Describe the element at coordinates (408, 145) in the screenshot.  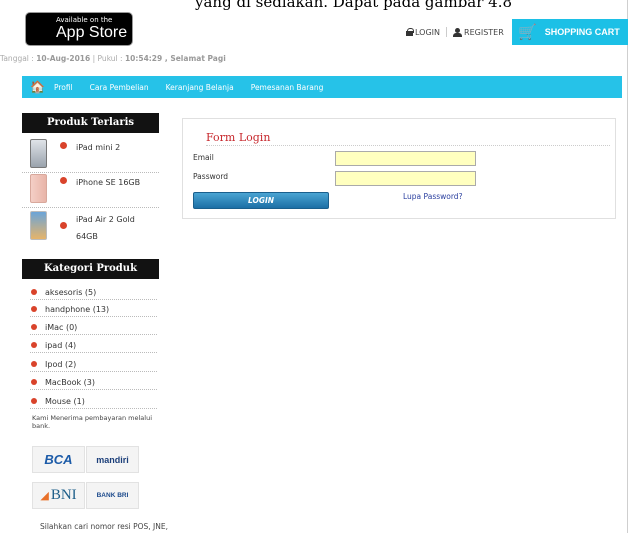
I see `title-divider` at that location.